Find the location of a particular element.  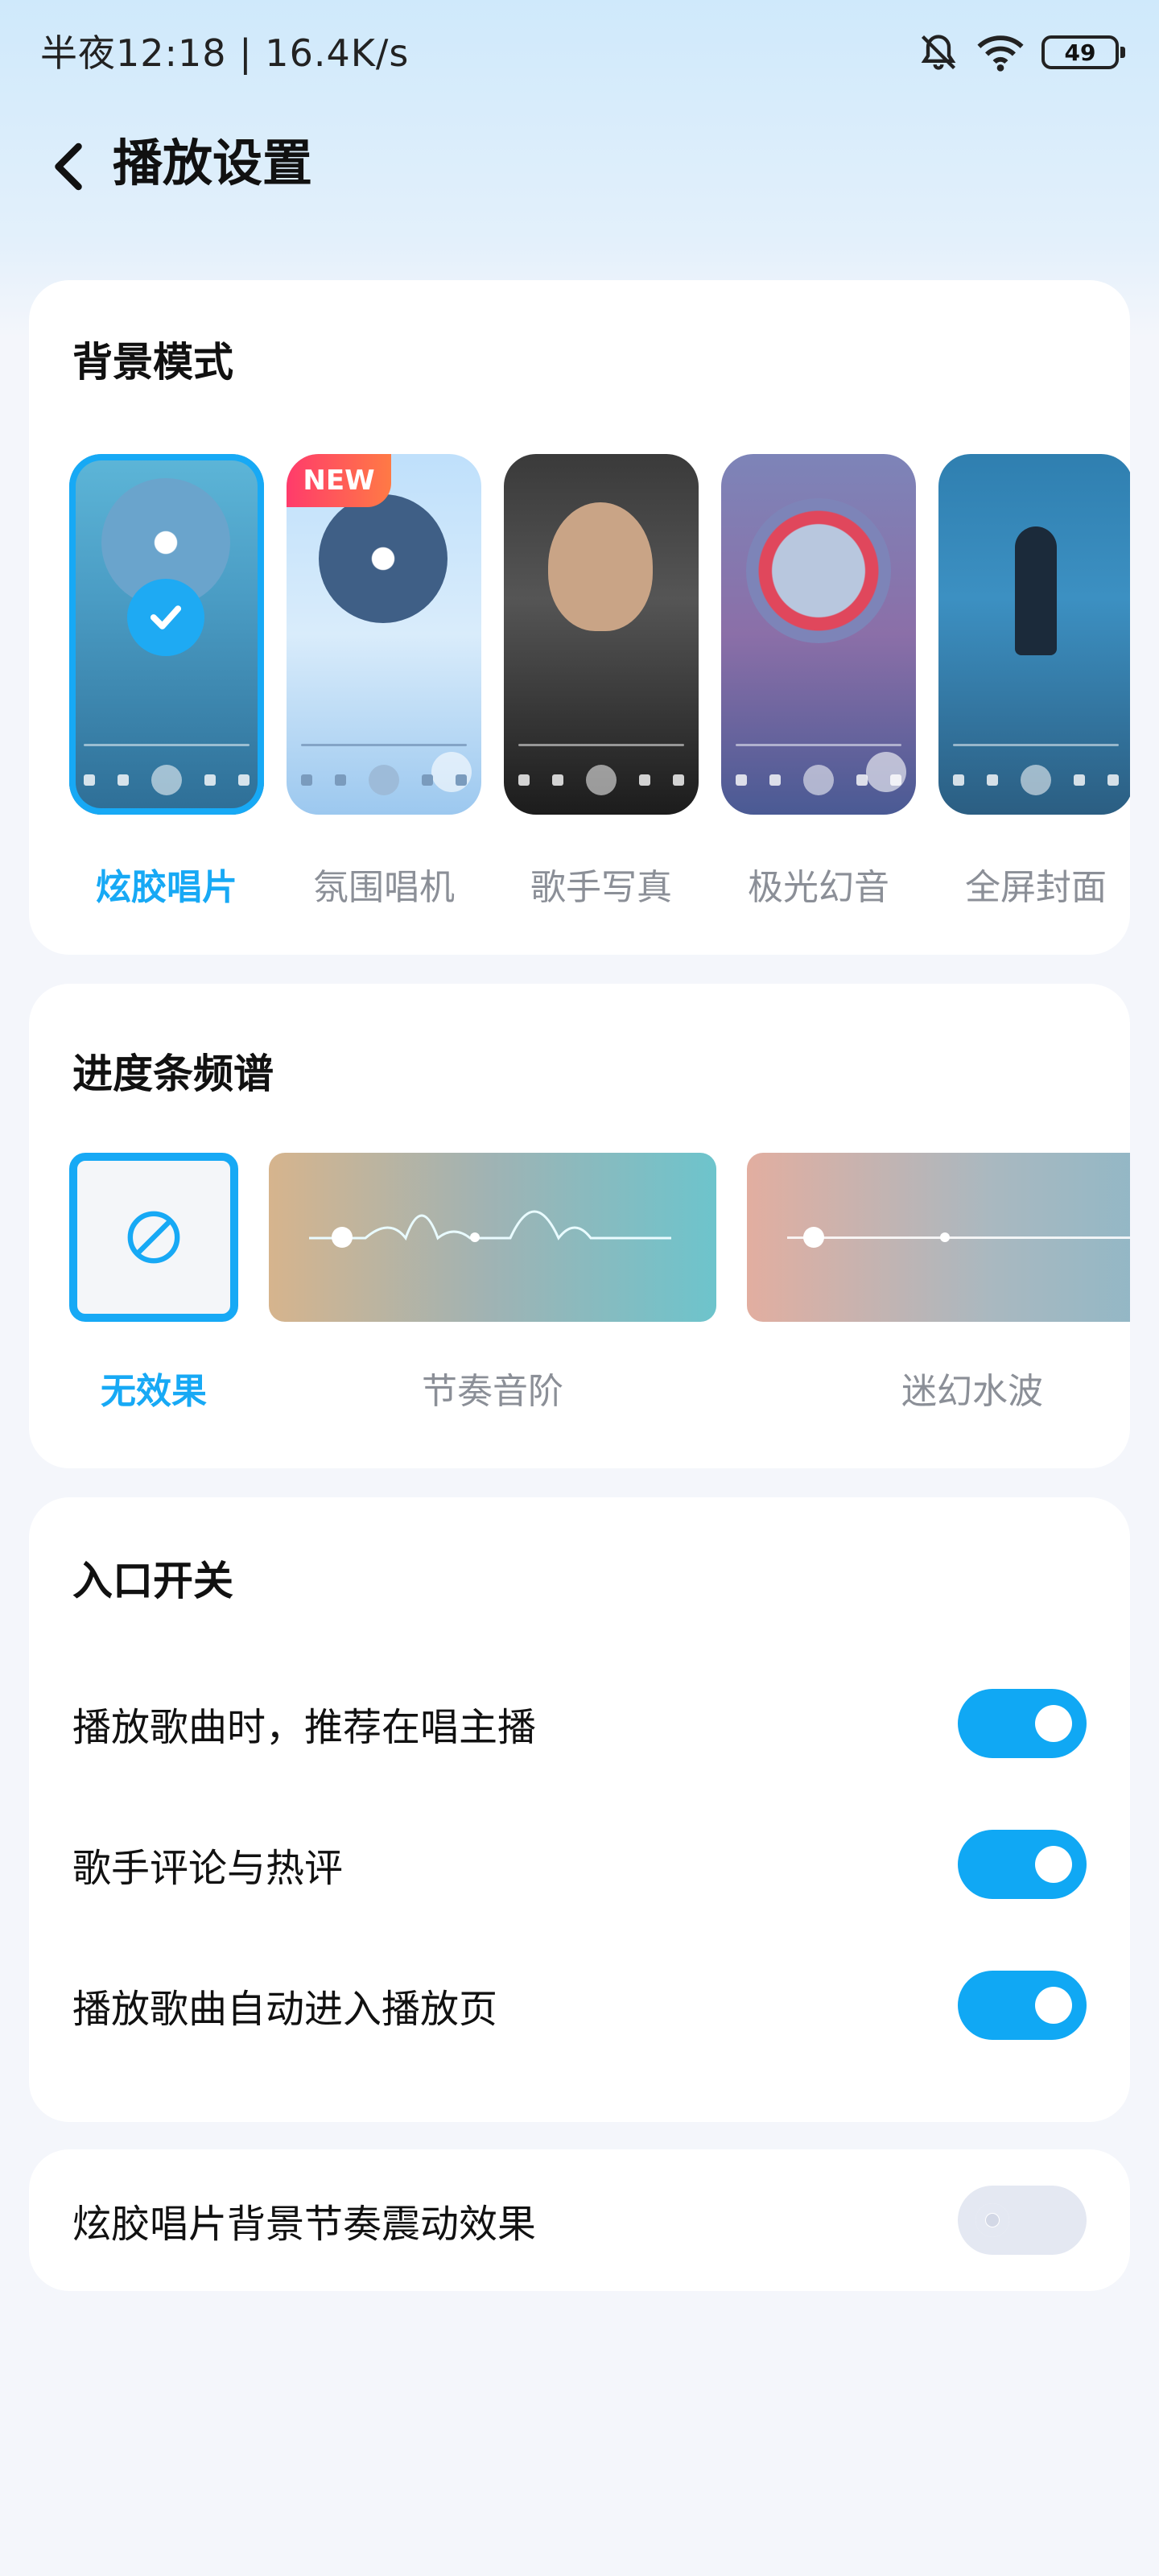

singer-photo-icon is located at coordinates (600, 566).